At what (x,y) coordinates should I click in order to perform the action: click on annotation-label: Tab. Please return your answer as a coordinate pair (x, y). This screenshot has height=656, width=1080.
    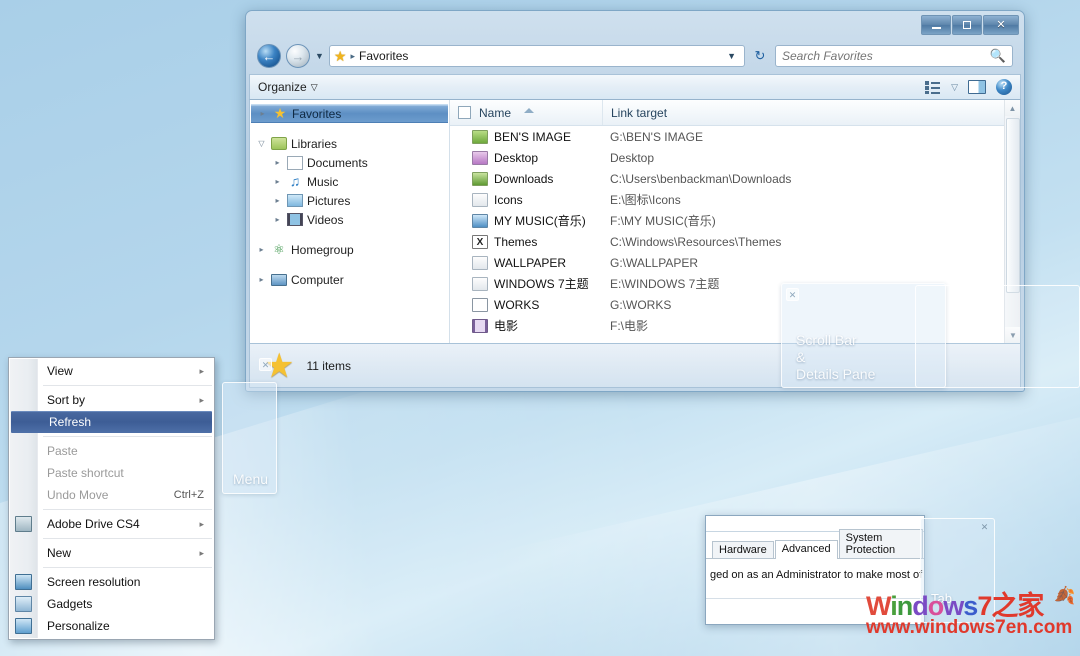
    Looking at the image, I should click on (941, 598).